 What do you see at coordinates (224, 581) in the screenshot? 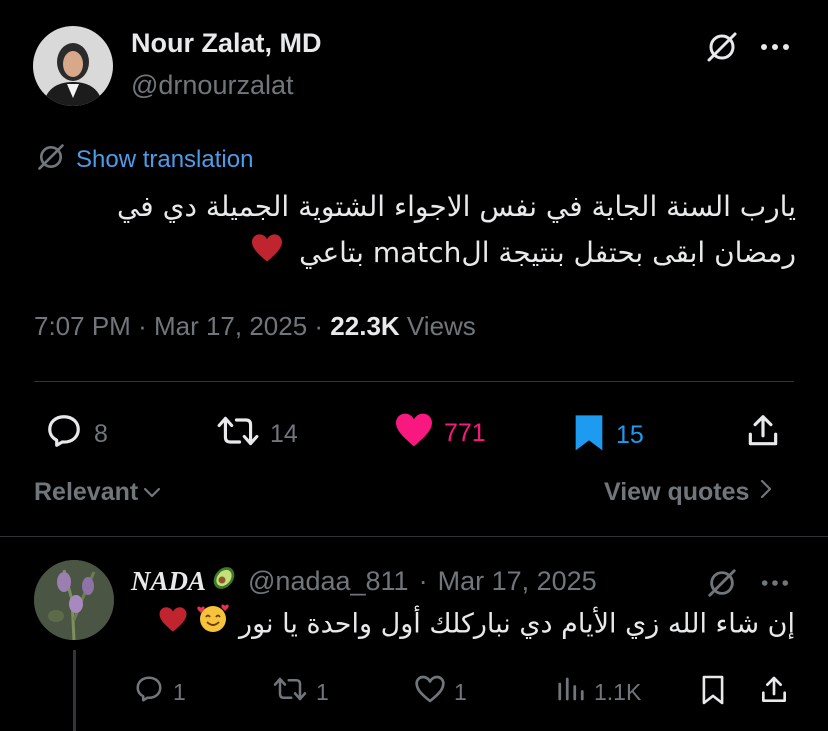
I see `avocado-emoji` at bounding box center [224, 581].